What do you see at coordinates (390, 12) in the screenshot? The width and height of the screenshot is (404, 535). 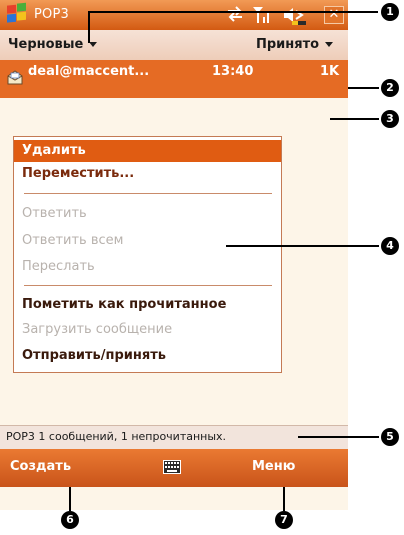 I see `callout-badge-1: 1` at bounding box center [390, 12].